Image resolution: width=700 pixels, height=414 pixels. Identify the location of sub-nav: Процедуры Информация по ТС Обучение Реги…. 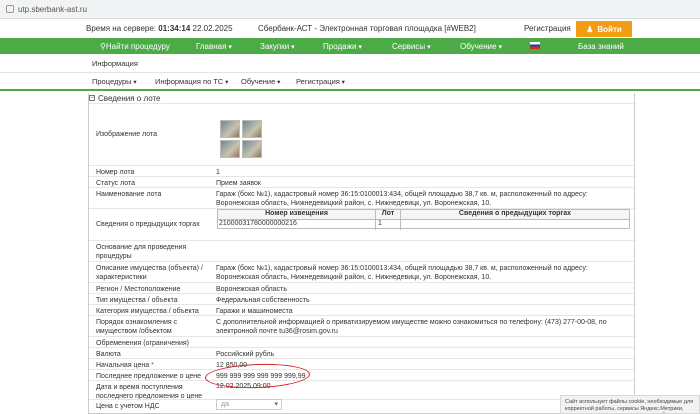
(350, 82).